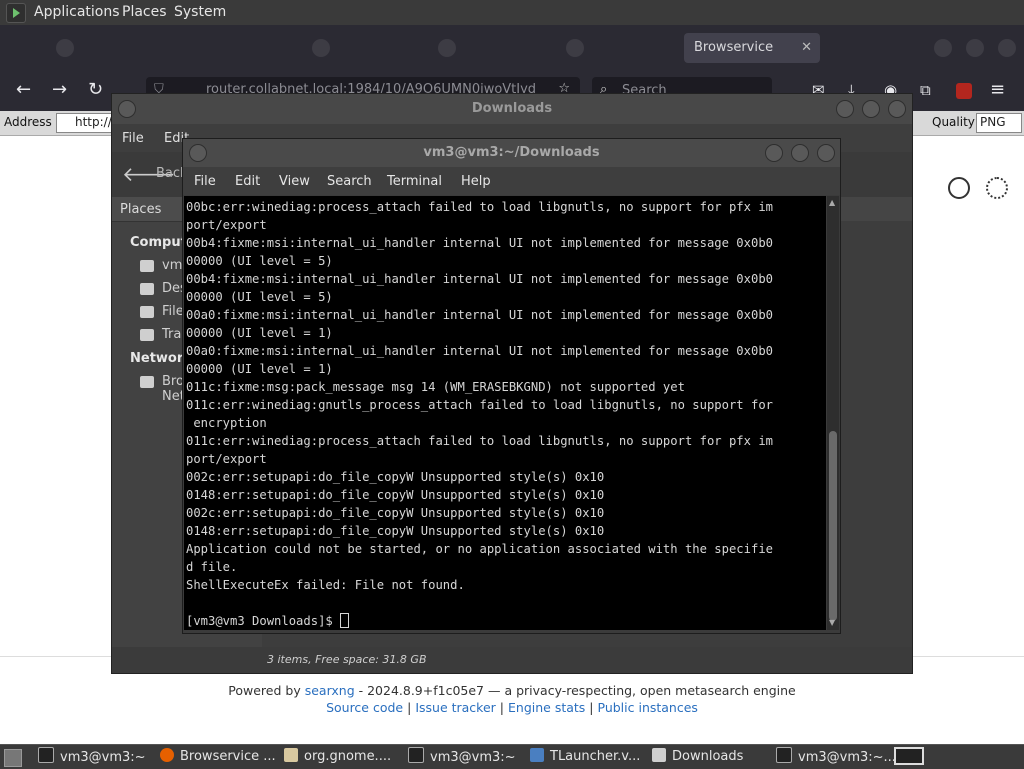 The width and height of the screenshot is (1024, 769). What do you see at coordinates (414, 181) in the screenshot?
I see `menu-terminal: Terminal` at bounding box center [414, 181].